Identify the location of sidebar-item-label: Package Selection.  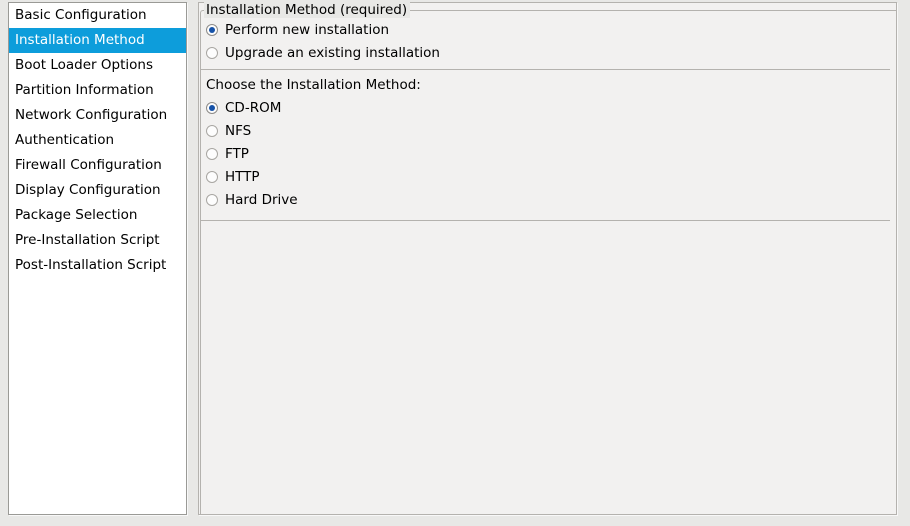
(76, 215).